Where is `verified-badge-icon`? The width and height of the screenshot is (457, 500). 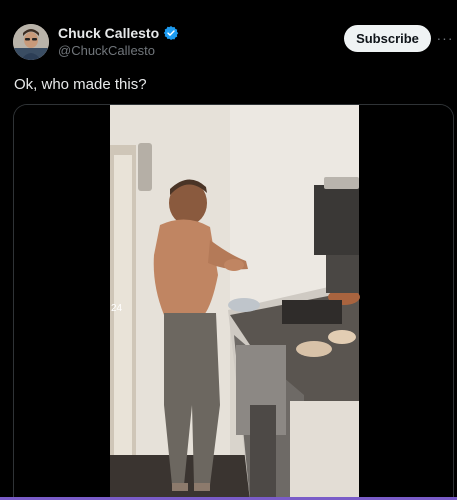
verified-badge-icon is located at coordinates (171, 33).